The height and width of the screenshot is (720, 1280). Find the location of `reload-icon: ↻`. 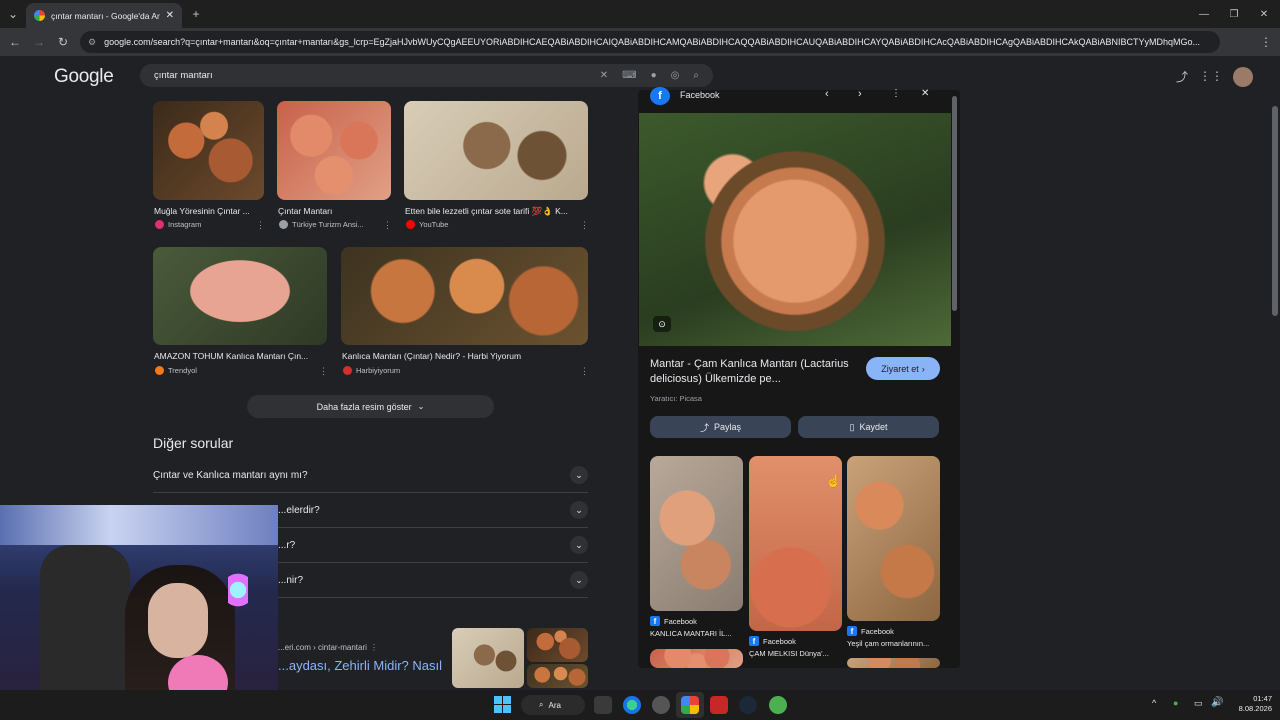

reload-icon: ↻ is located at coordinates (63, 42).